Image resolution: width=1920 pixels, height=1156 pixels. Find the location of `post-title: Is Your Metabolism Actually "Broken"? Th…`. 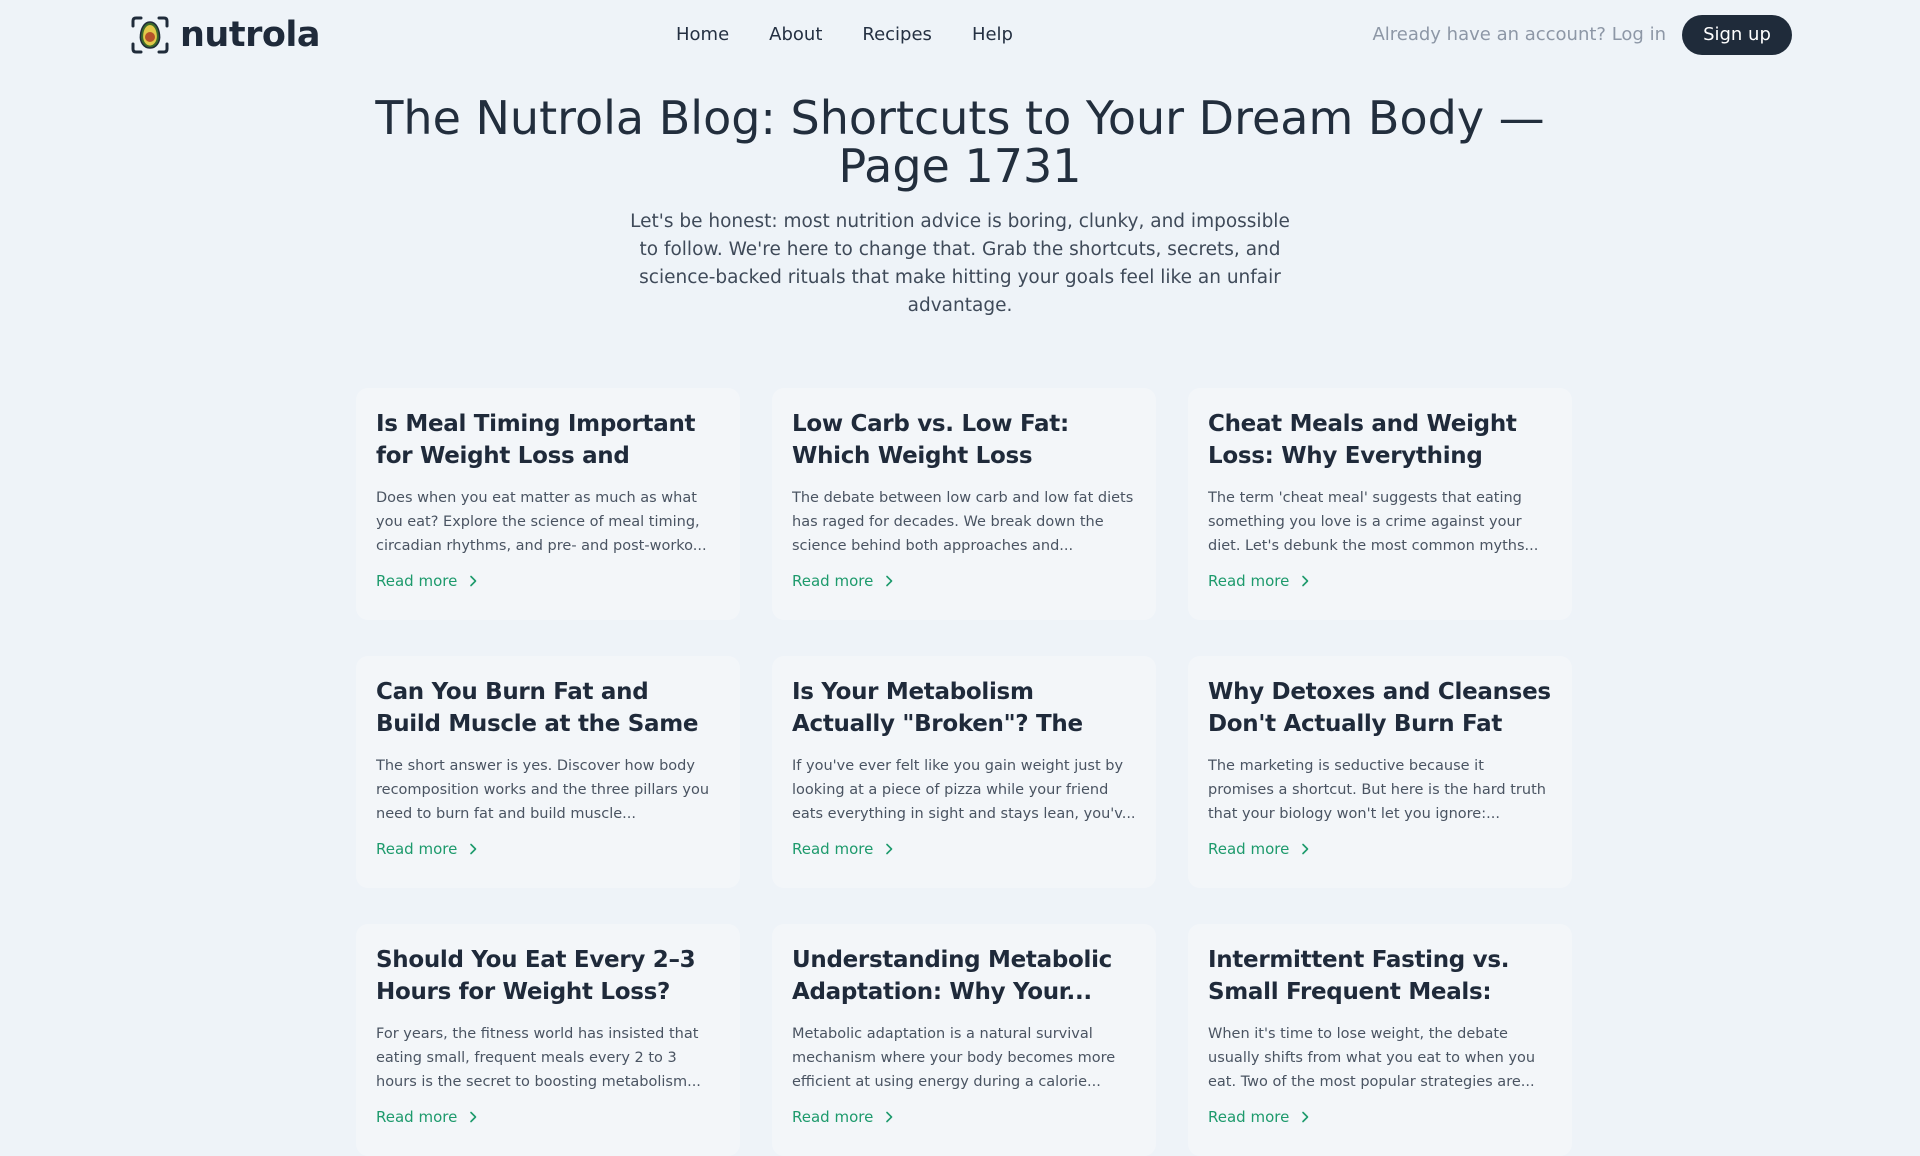

post-title: Is Your Metabolism Actually "Broken"? Th… is located at coordinates (964, 708).